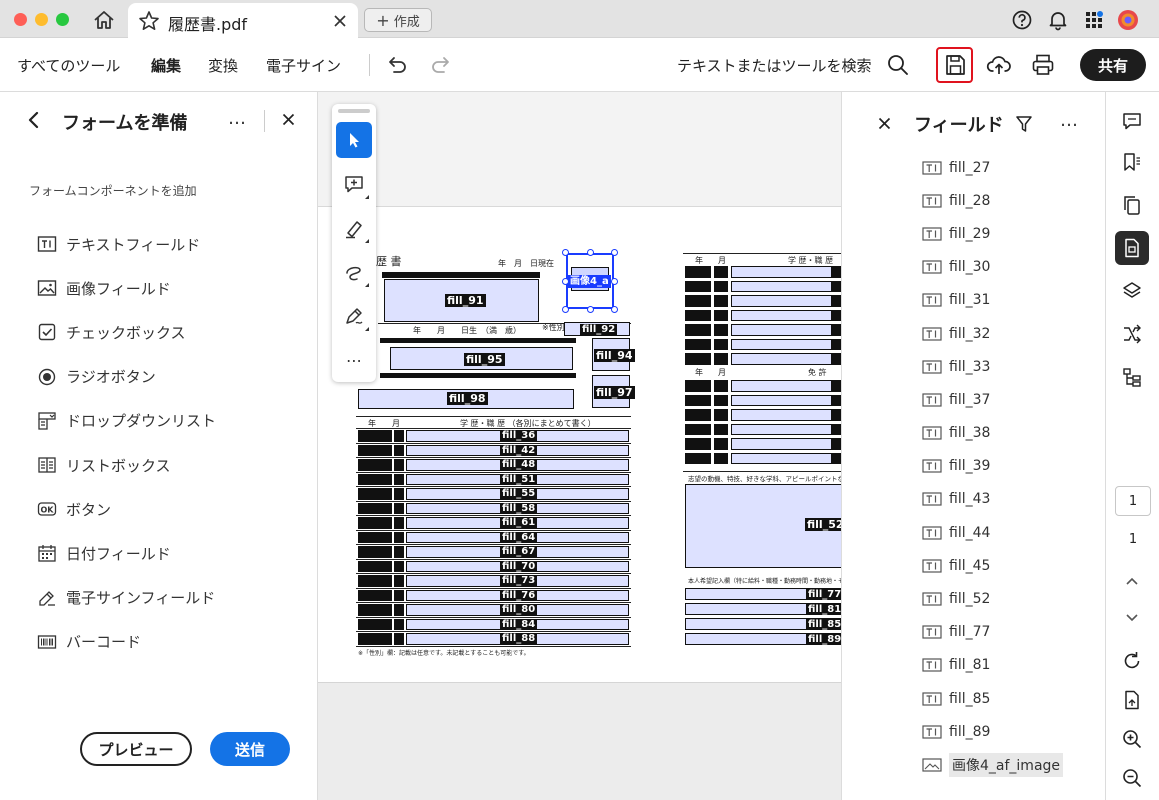 Image resolution: width=1159 pixels, height=800 pixels. What do you see at coordinates (126, 244) in the screenshot?
I see `component-text-field: テキストフィールド` at bounding box center [126, 244].